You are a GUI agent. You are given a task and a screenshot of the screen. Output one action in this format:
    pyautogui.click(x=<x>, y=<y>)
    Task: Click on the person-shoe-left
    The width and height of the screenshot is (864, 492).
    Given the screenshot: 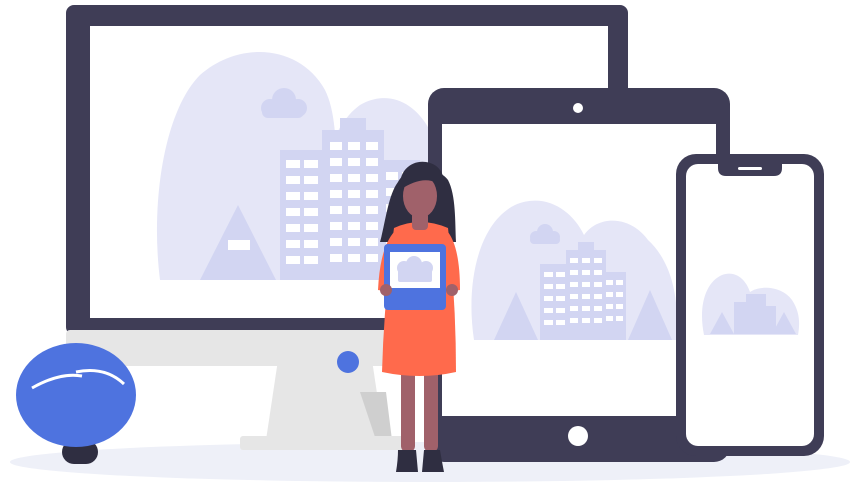 What is the action you would take?
    pyautogui.click(x=407, y=461)
    